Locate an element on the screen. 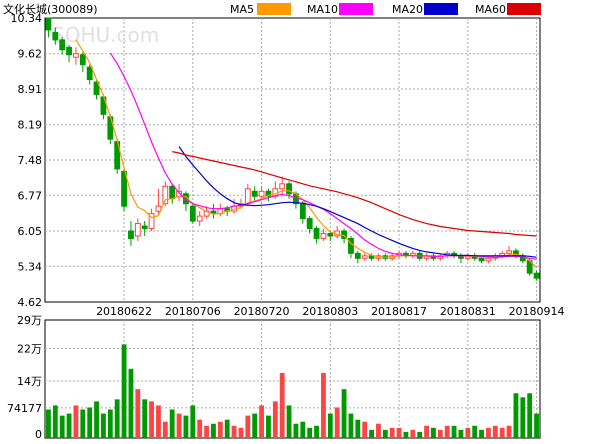 The height and width of the screenshot is (444, 600). legend-swatch-ma60 is located at coordinates (524, 9).